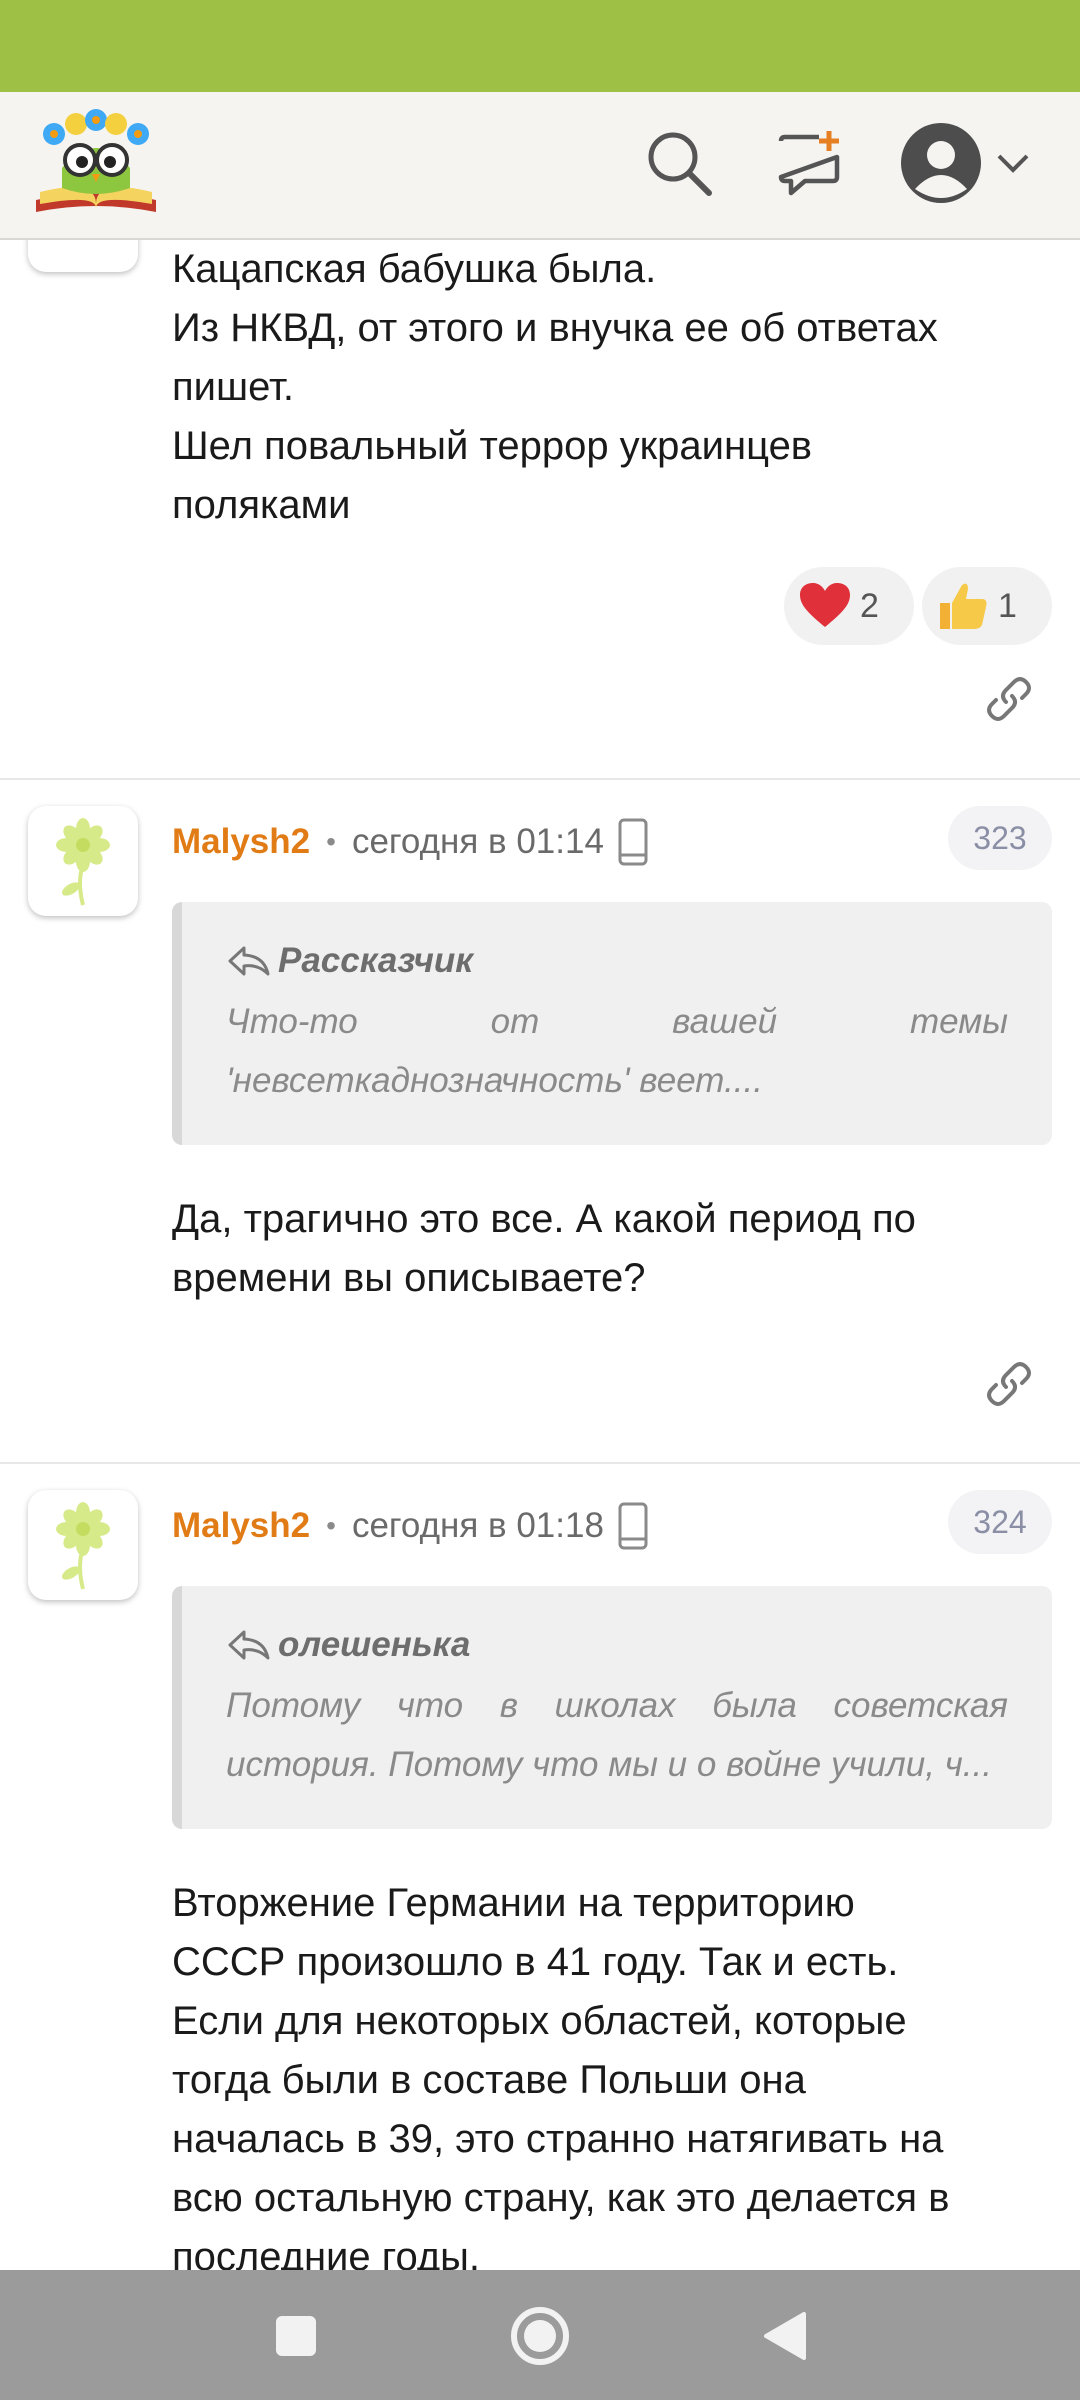  I want to click on profile-menu-button, so click(966, 163).